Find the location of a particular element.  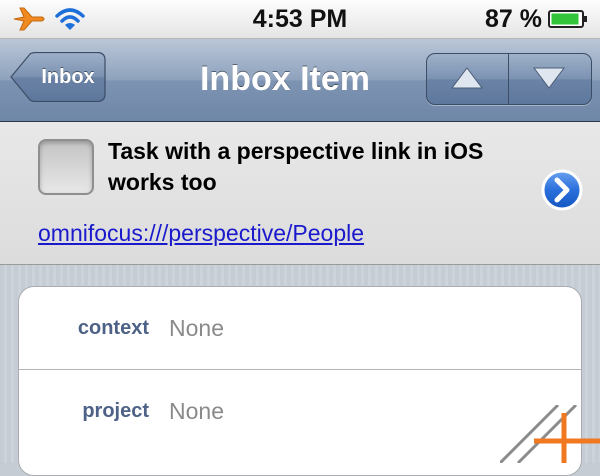

battery-percent: 87 % is located at coordinates (513, 19).